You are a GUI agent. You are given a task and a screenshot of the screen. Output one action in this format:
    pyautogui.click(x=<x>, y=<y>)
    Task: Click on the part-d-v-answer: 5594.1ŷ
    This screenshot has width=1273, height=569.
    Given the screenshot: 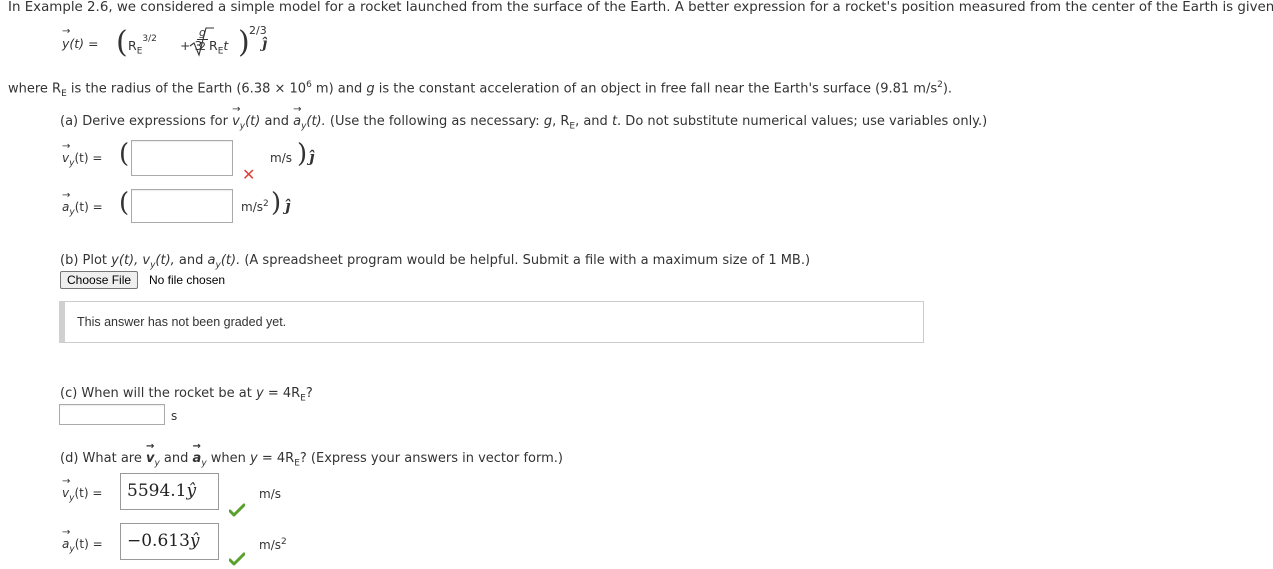 What is the action you would take?
    pyautogui.click(x=169, y=491)
    